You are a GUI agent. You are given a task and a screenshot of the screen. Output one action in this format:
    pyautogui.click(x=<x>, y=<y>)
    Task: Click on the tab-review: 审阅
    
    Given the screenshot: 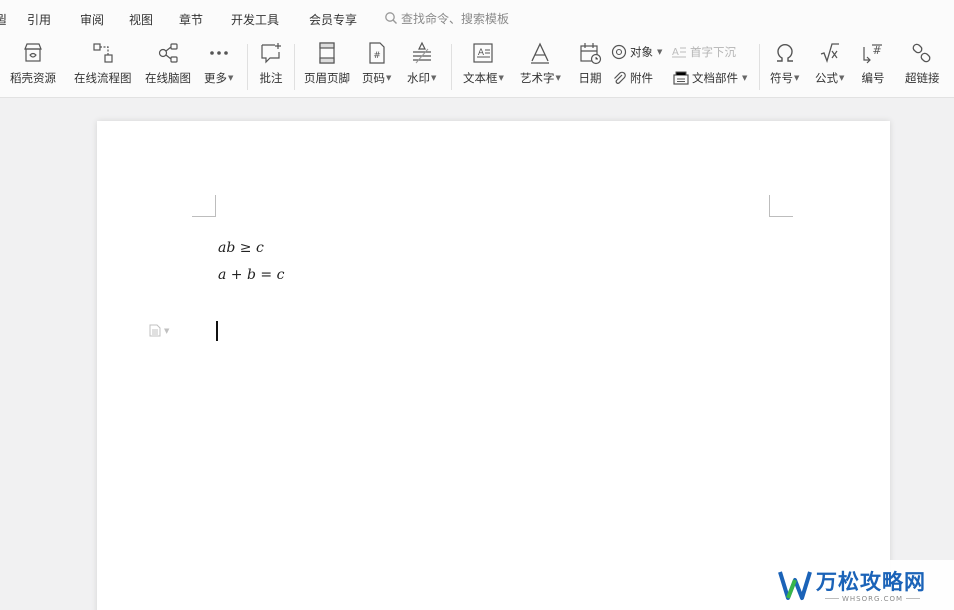 What is the action you would take?
    pyautogui.click(x=92, y=19)
    